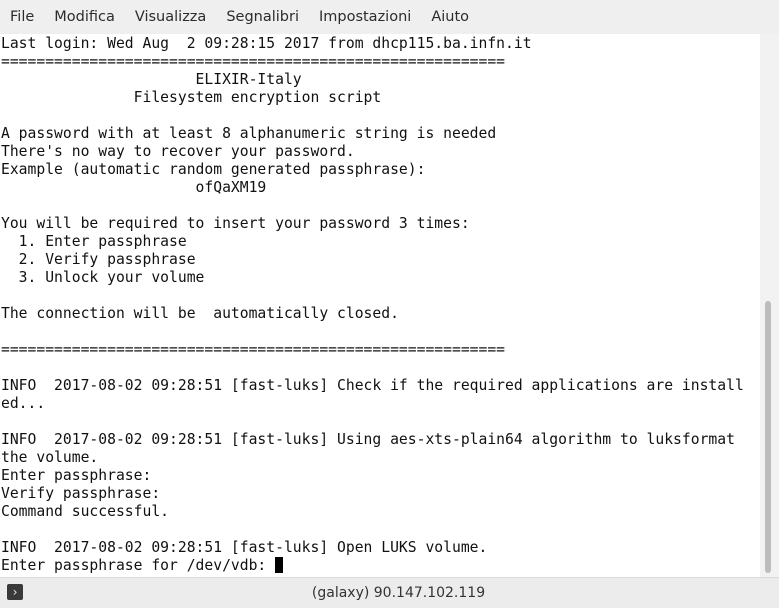 The height and width of the screenshot is (608, 779). I want to click on menu-file: File, so click(22, 17).